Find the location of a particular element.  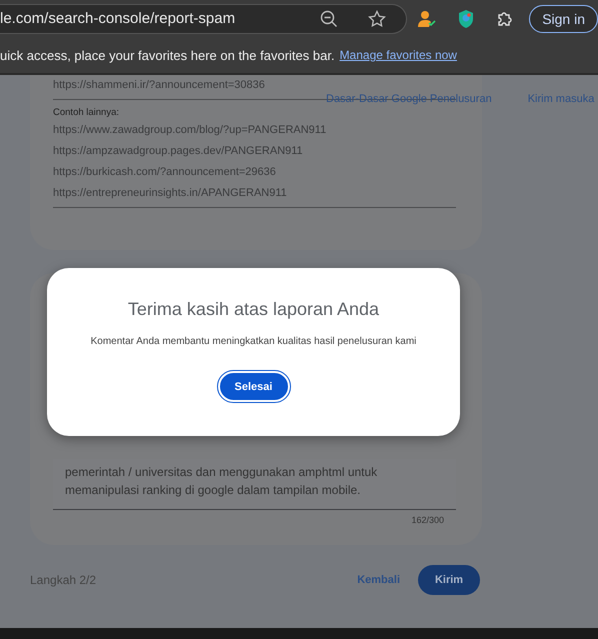

star-icon is located at coordinates (377, 19).